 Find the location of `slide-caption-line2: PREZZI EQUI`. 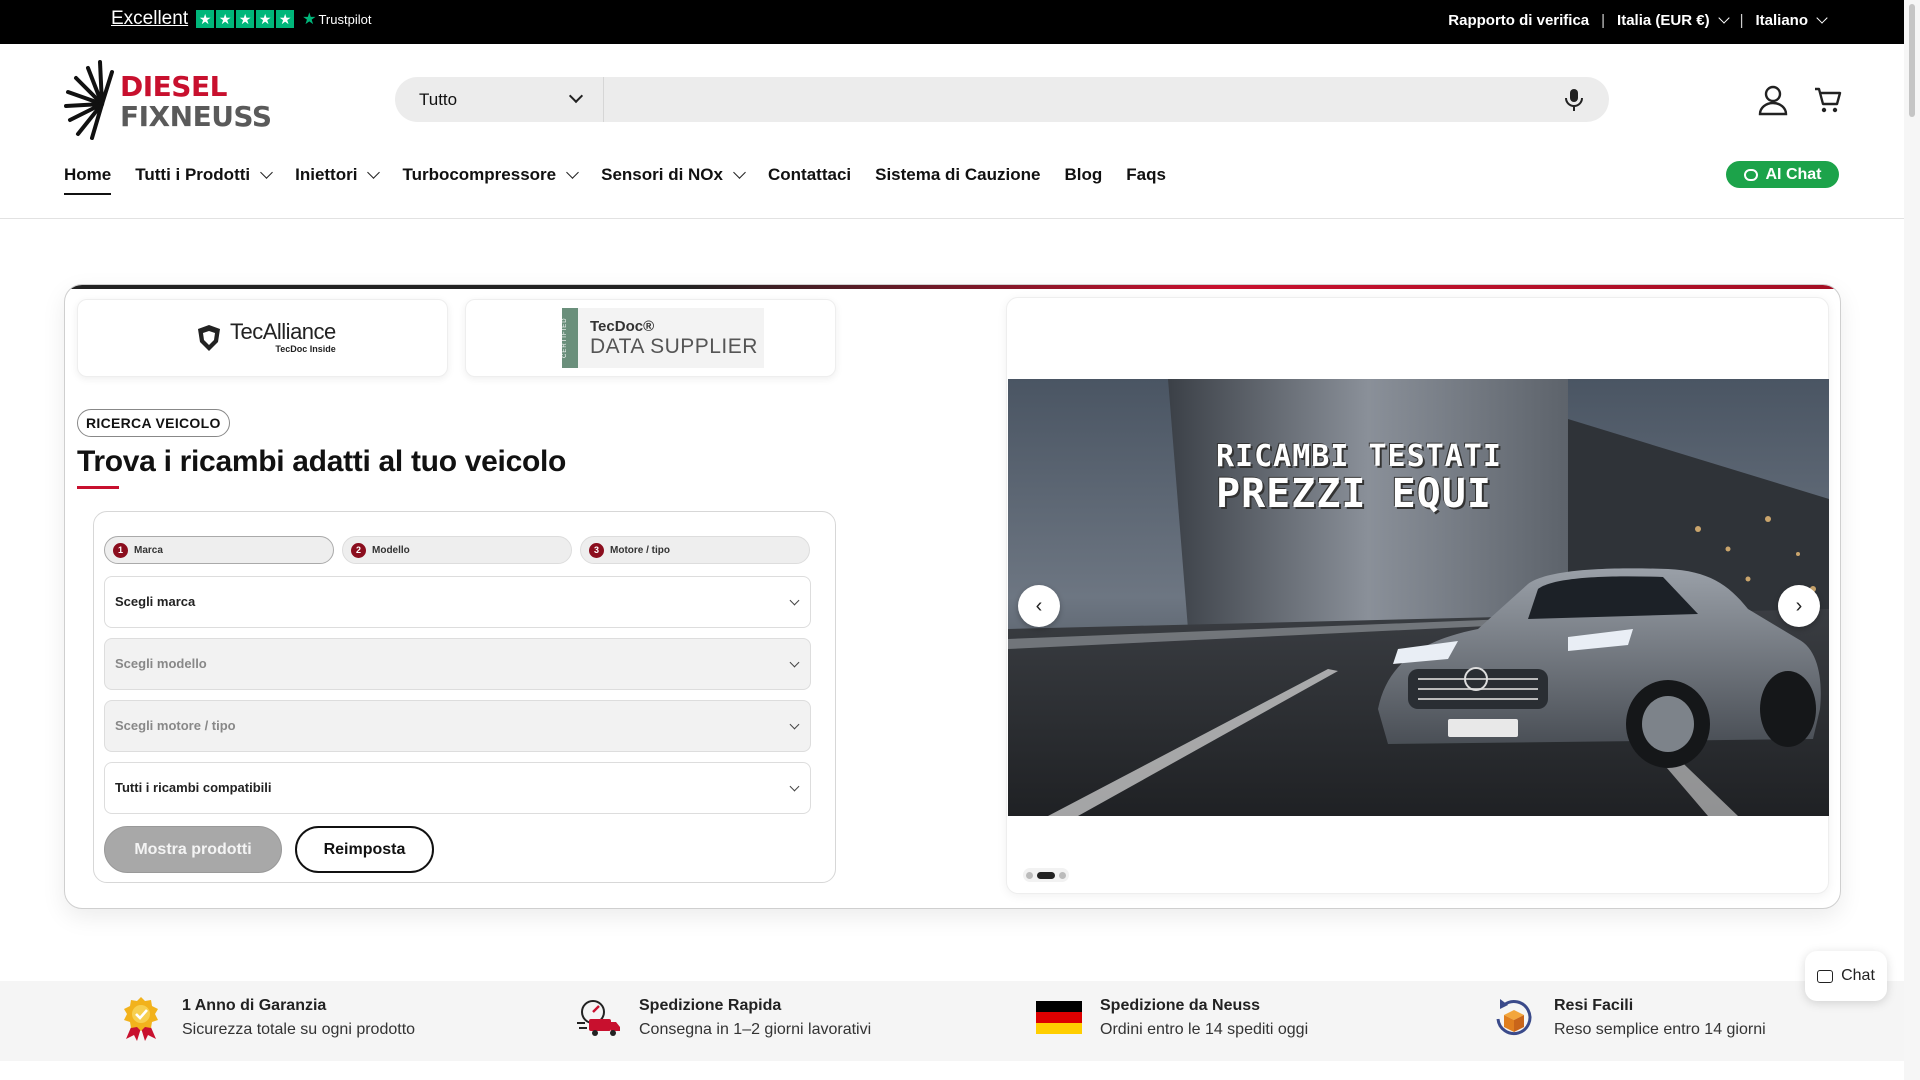

slide-caption-line2: PREZZI EQUI is located at coordinates (1354, 494).